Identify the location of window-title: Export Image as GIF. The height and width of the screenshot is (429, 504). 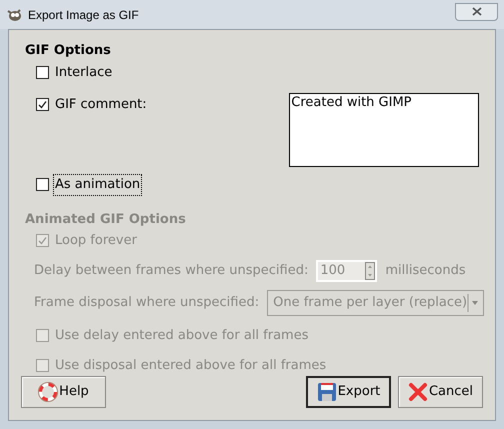
(83, 15).